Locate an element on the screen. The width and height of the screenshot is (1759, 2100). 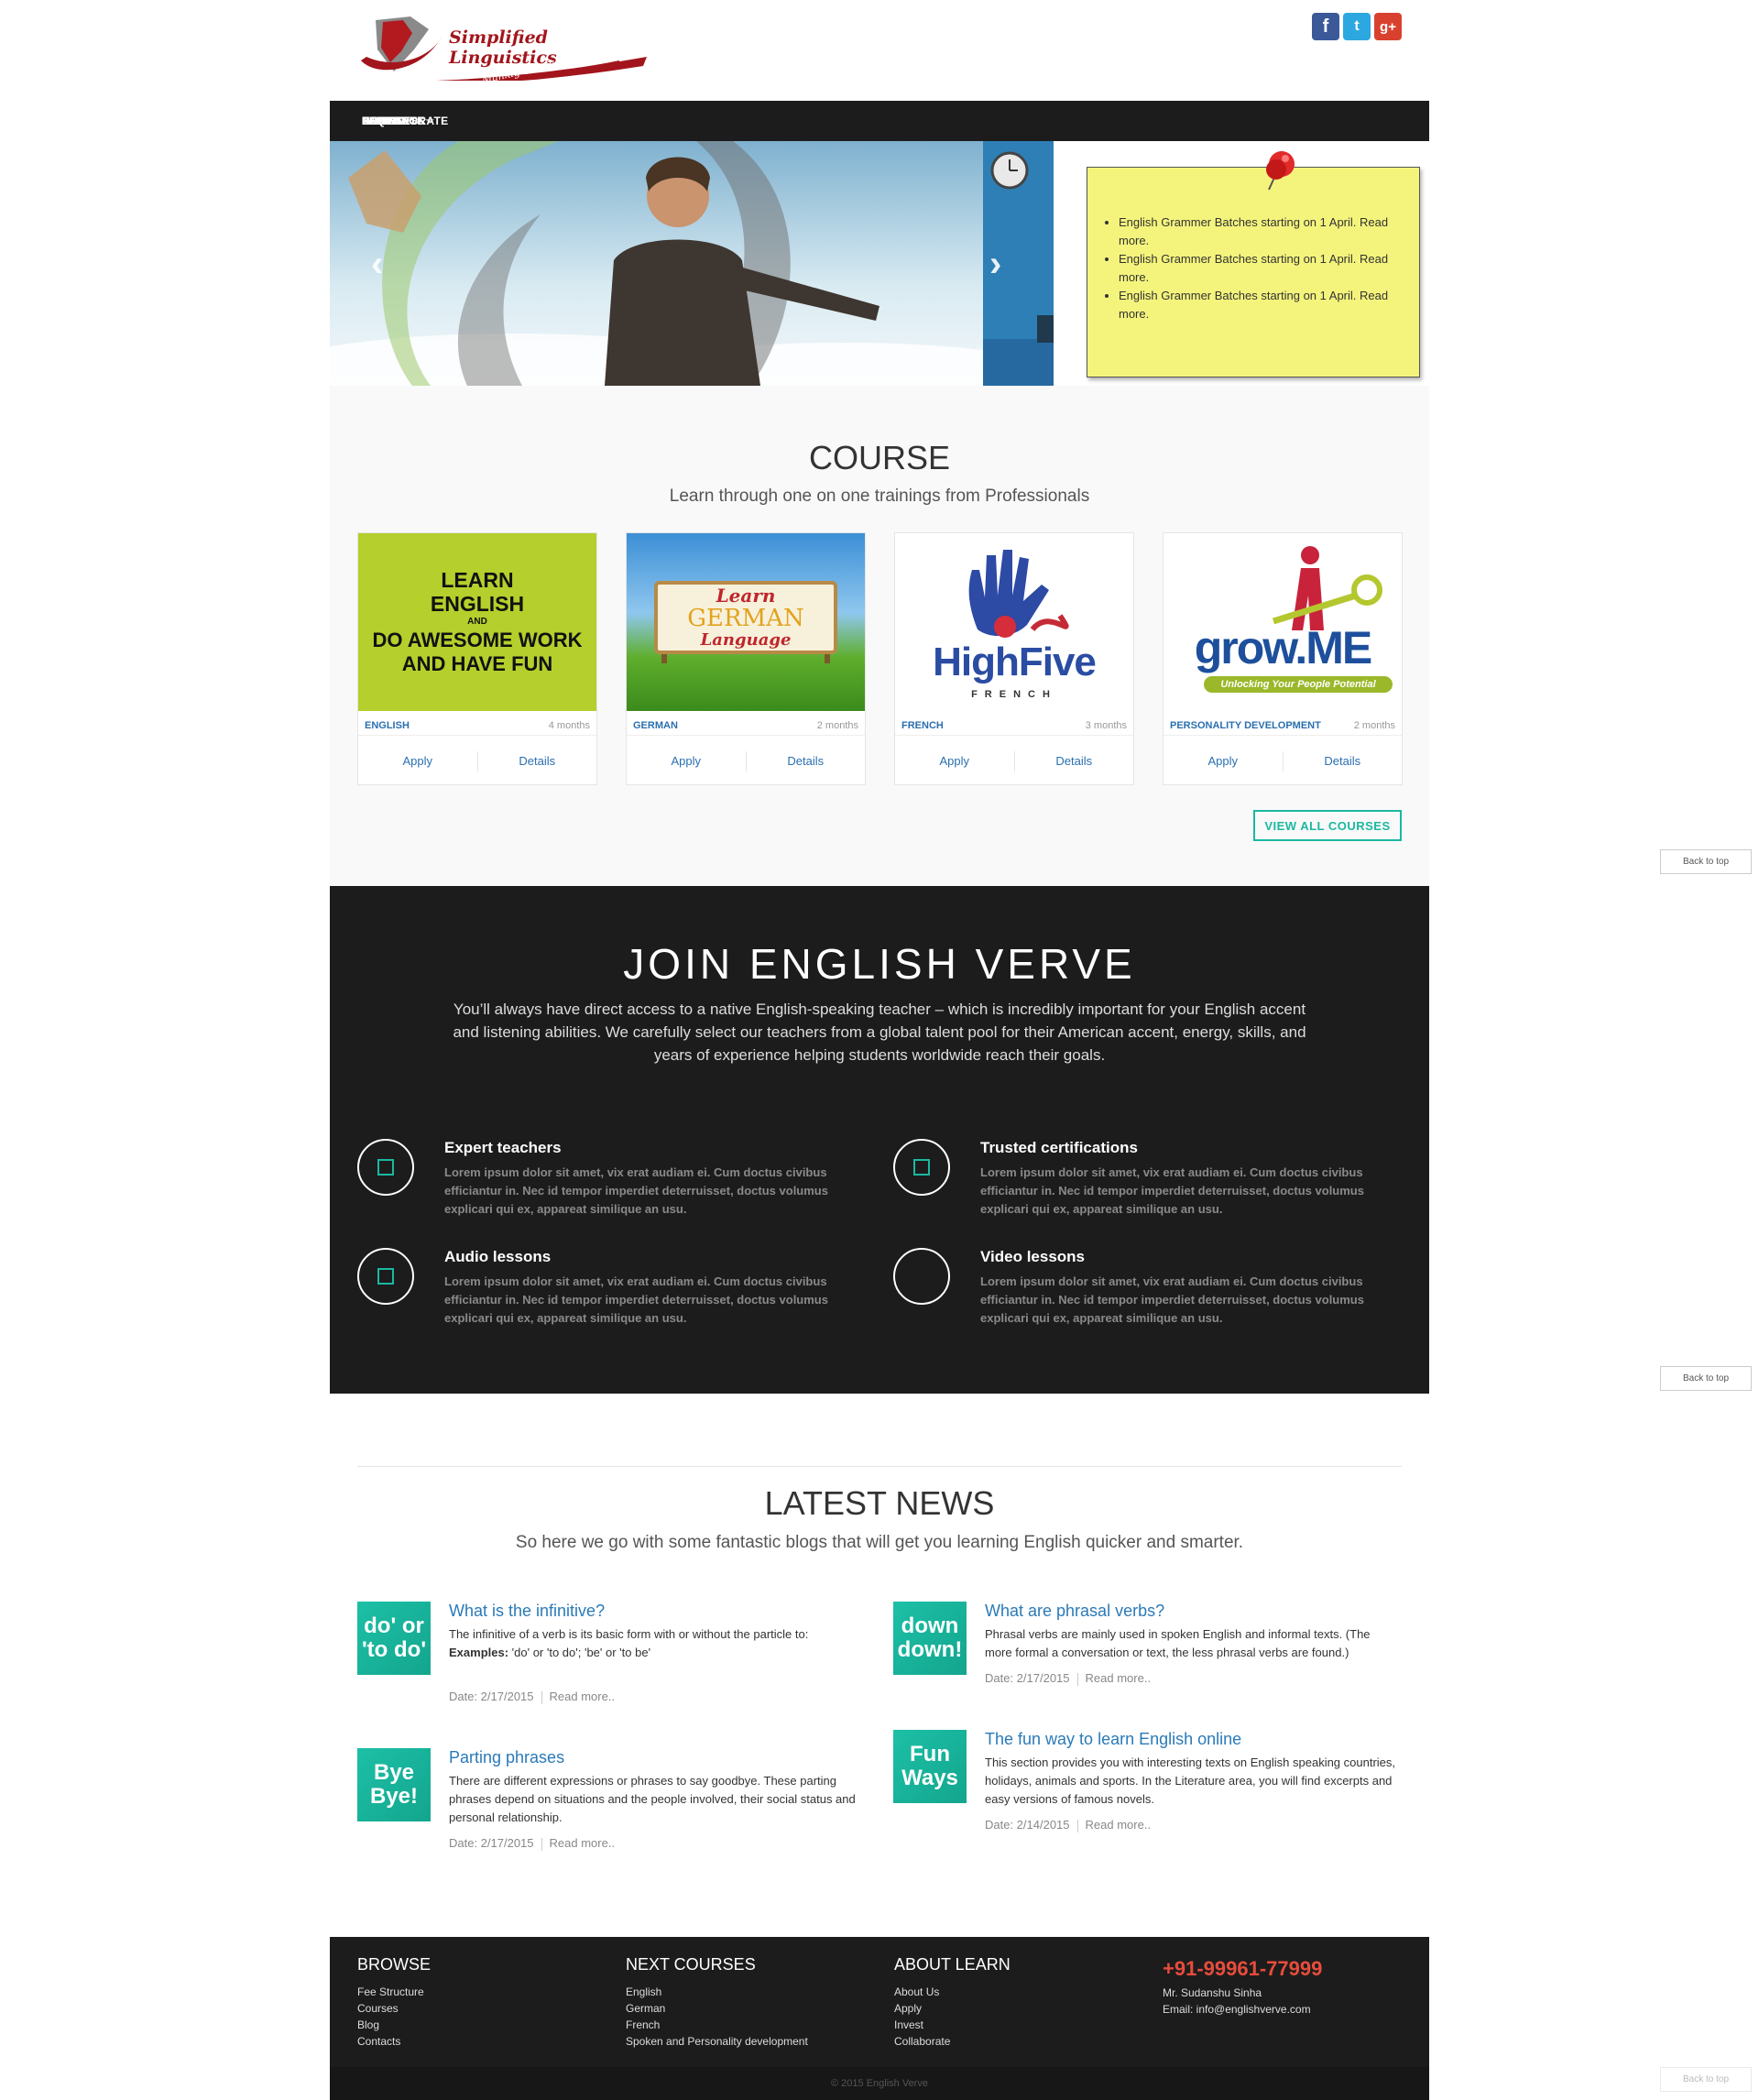
news-thumbnail: Fun Ways is located at coordinates (930, 1766).